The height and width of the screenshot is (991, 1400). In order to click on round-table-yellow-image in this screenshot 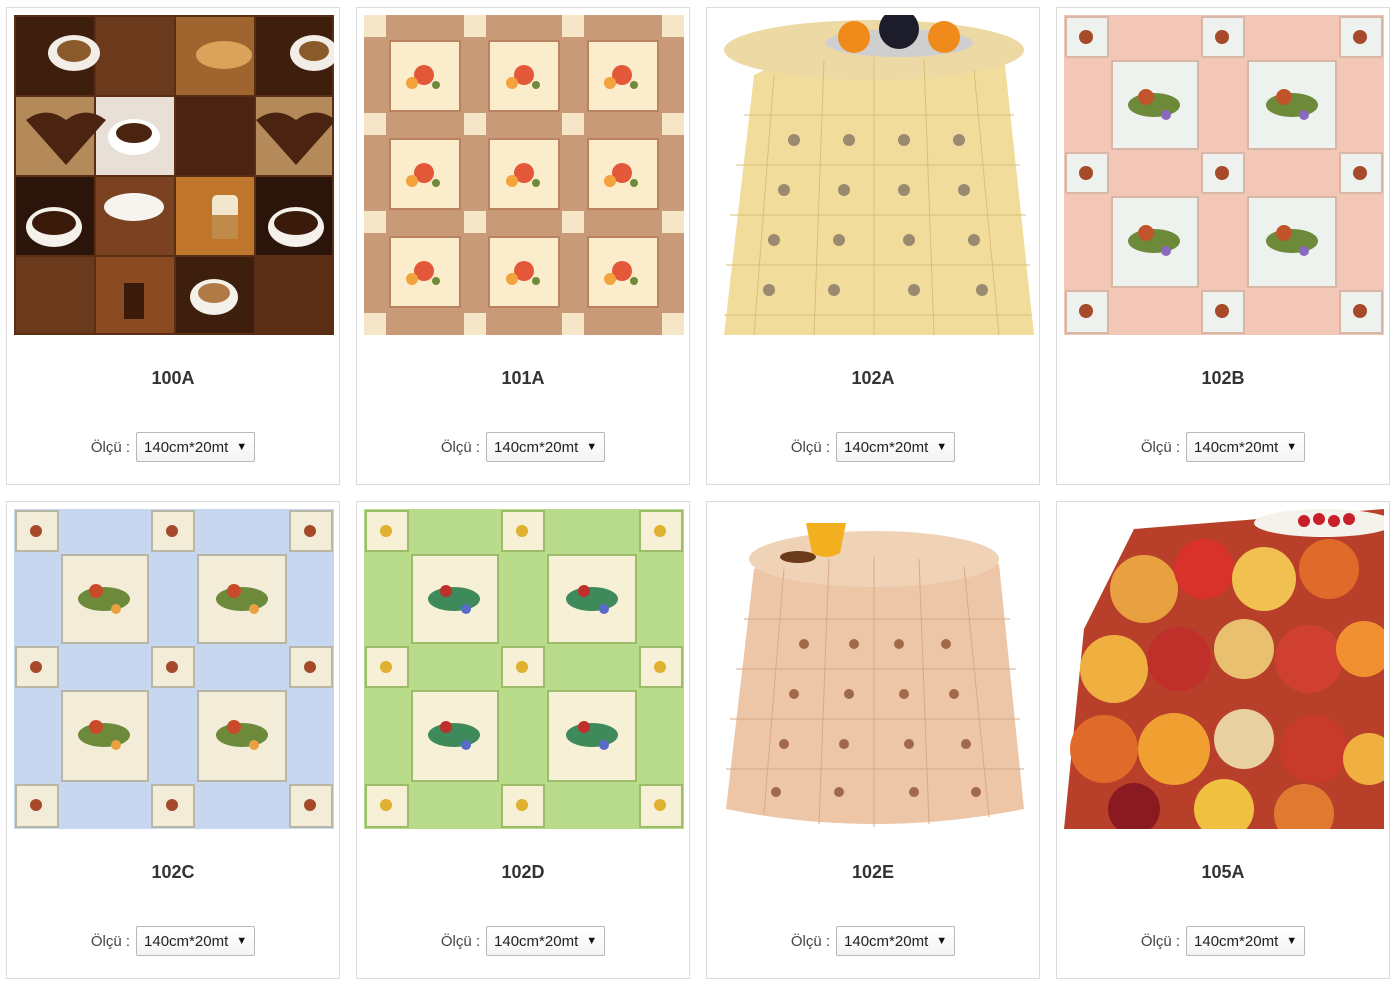, I will do `click(874, 175)`.